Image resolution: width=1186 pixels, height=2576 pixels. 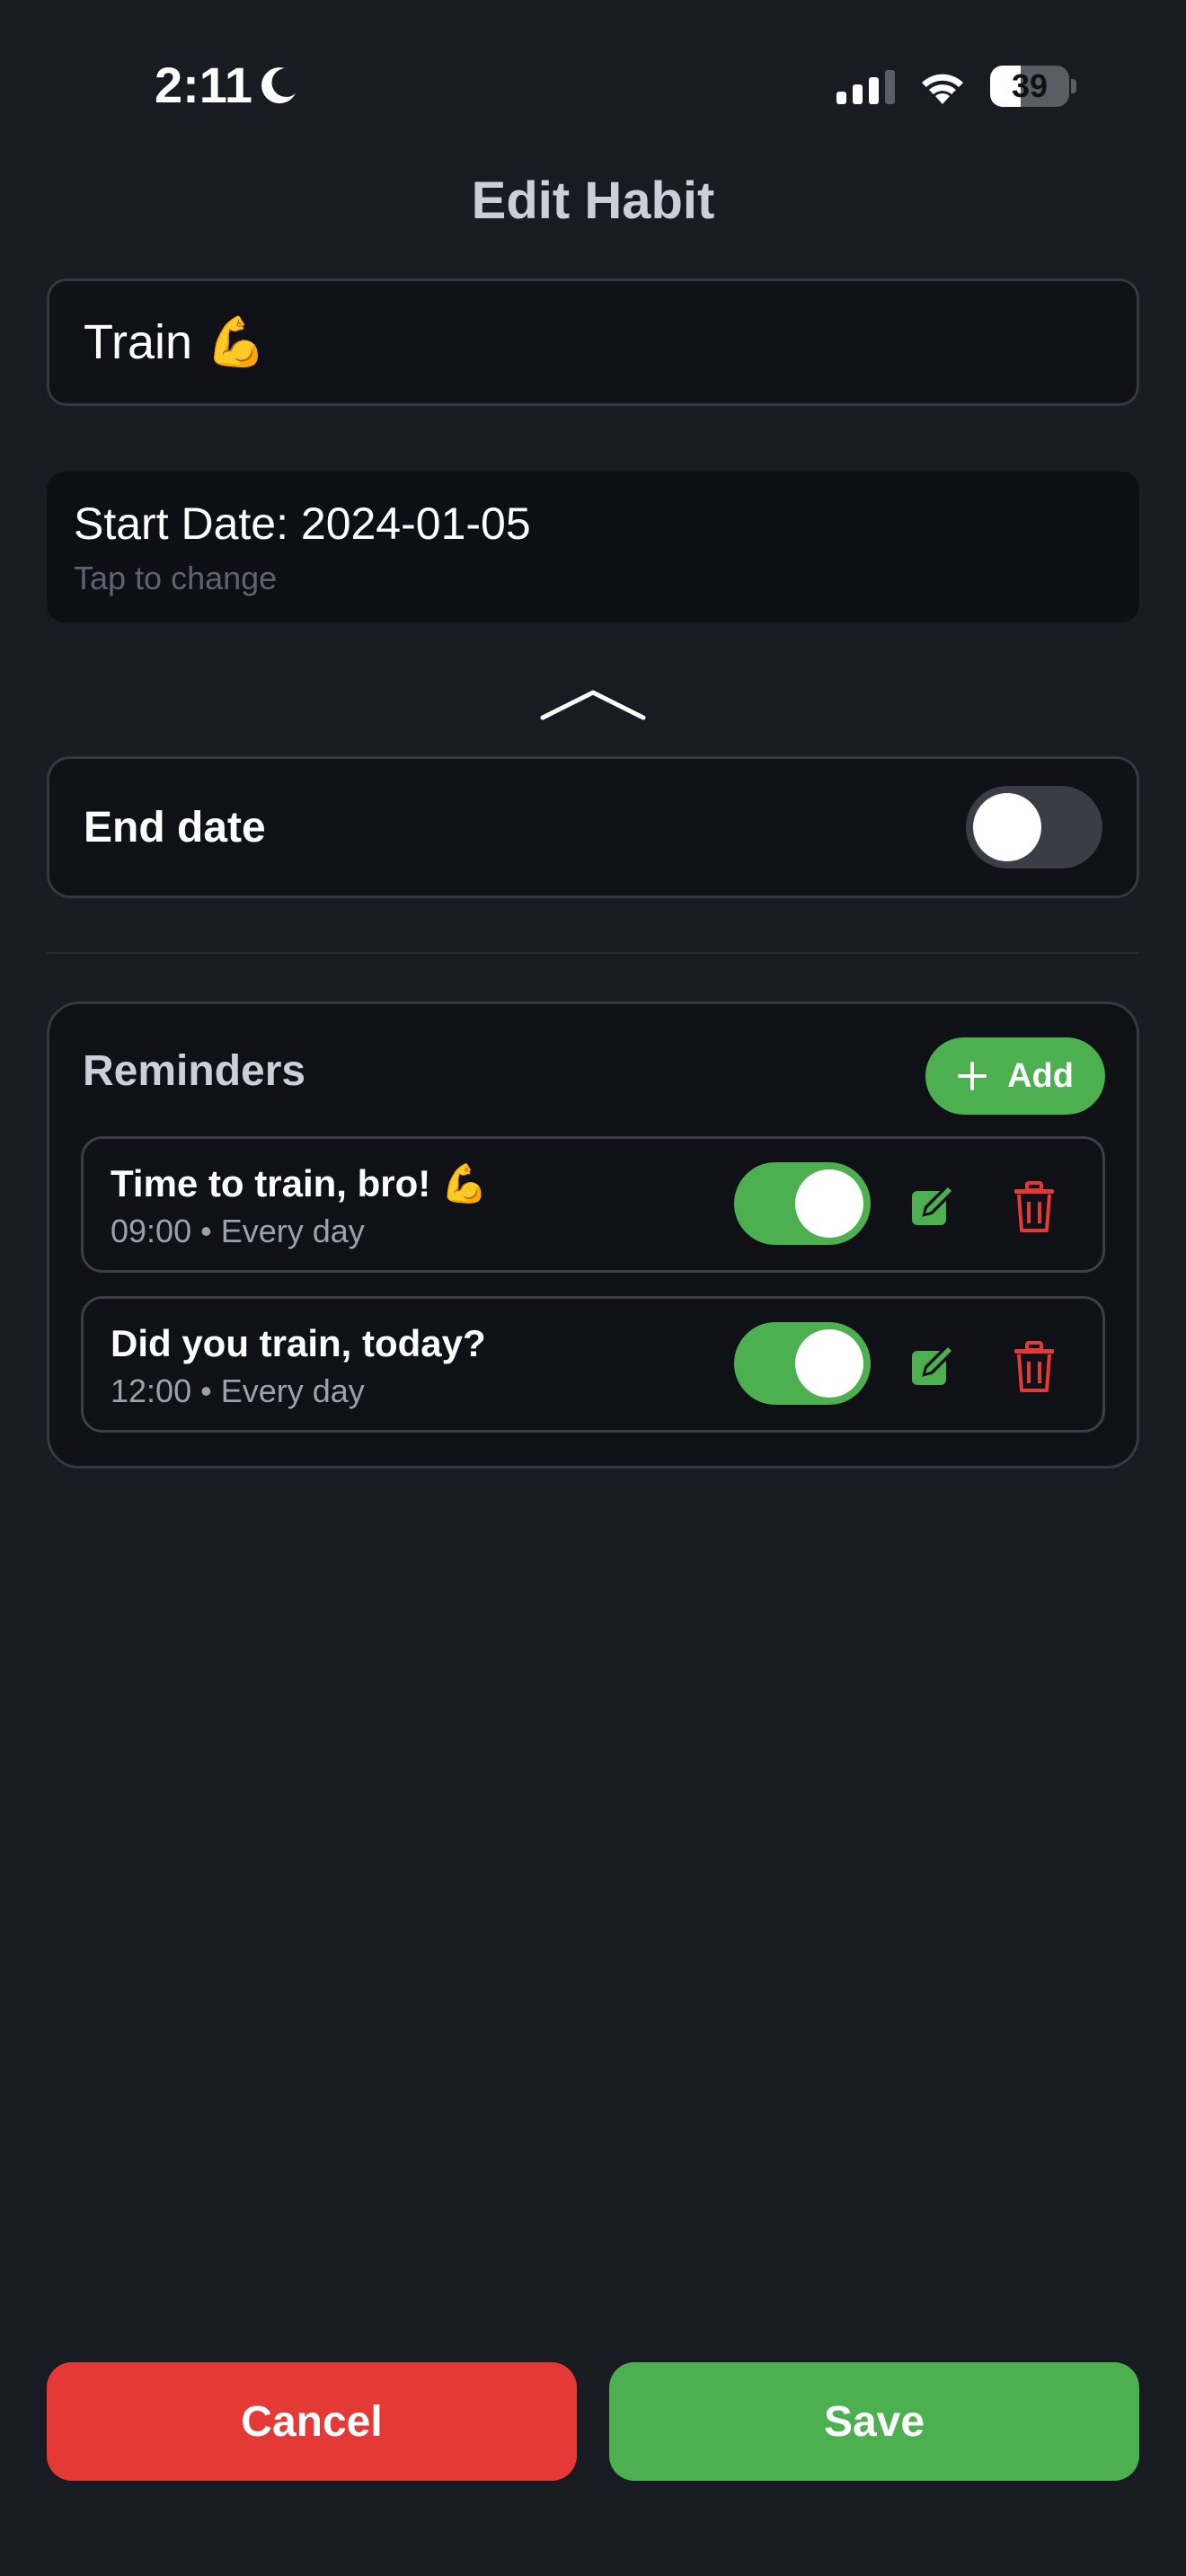 I want to click on start-date-picker: Start Date: 2024-01-05 Tap to change, so click(x=593, y=547).